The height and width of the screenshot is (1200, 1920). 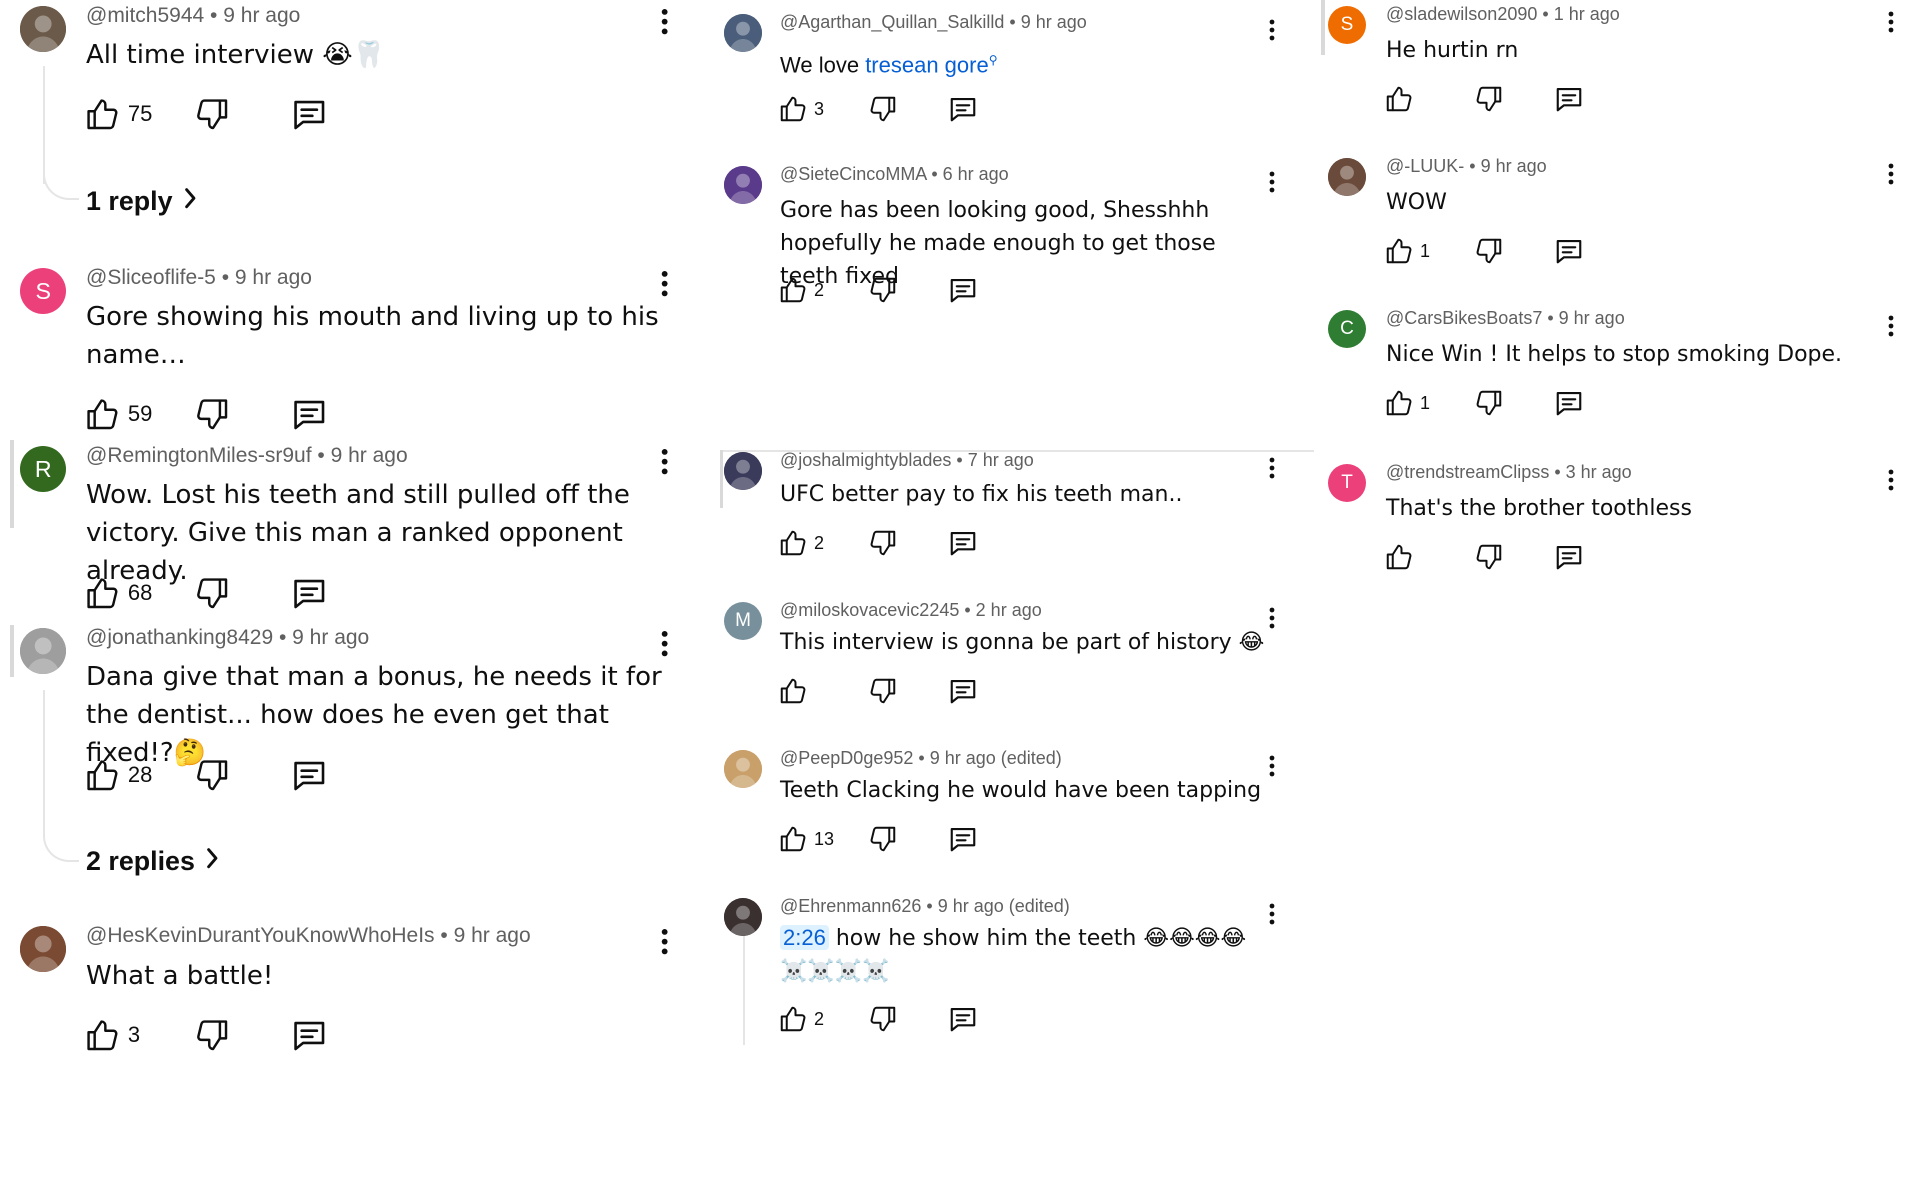 I want to click on comment-author: @Ehrenmann626, so click(x=850, y=906).